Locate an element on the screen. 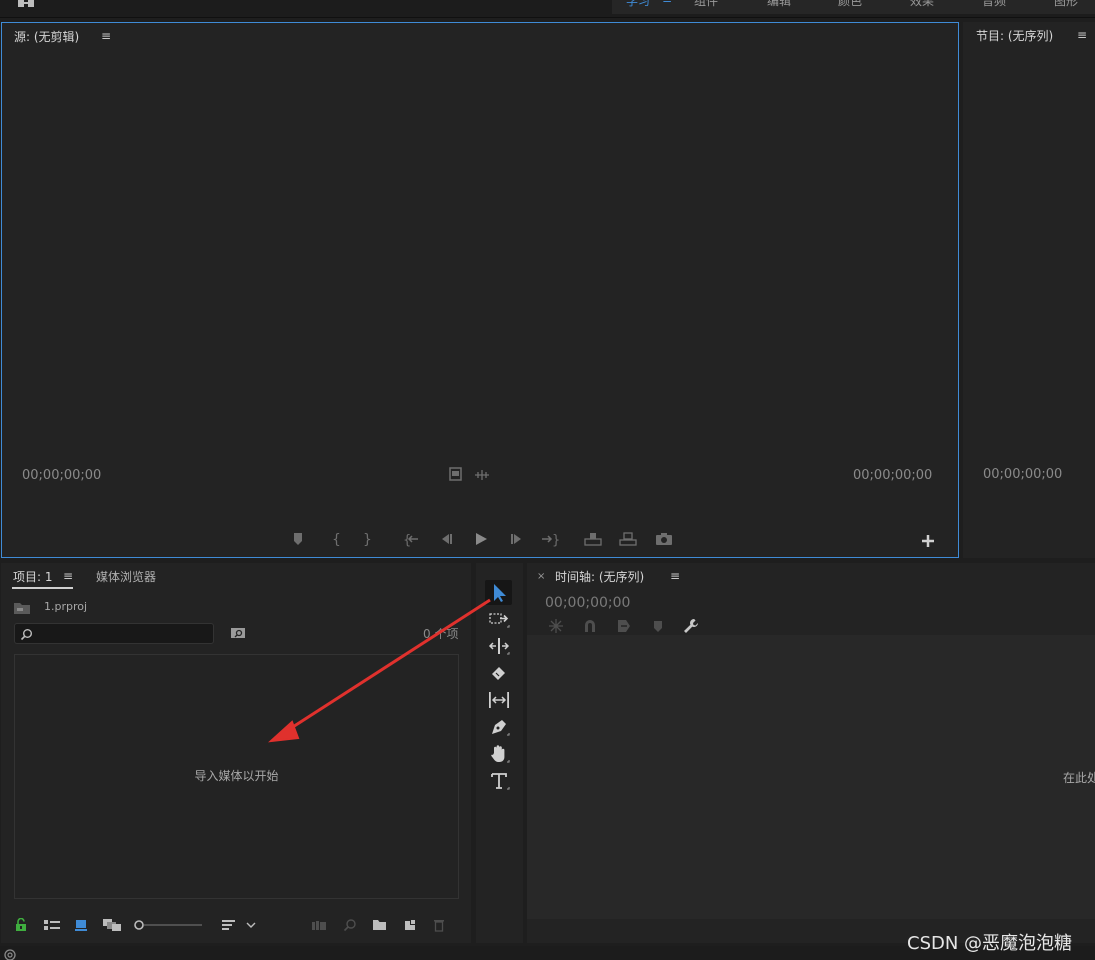  selection-tool-icon is located at coordinates (499, 593).